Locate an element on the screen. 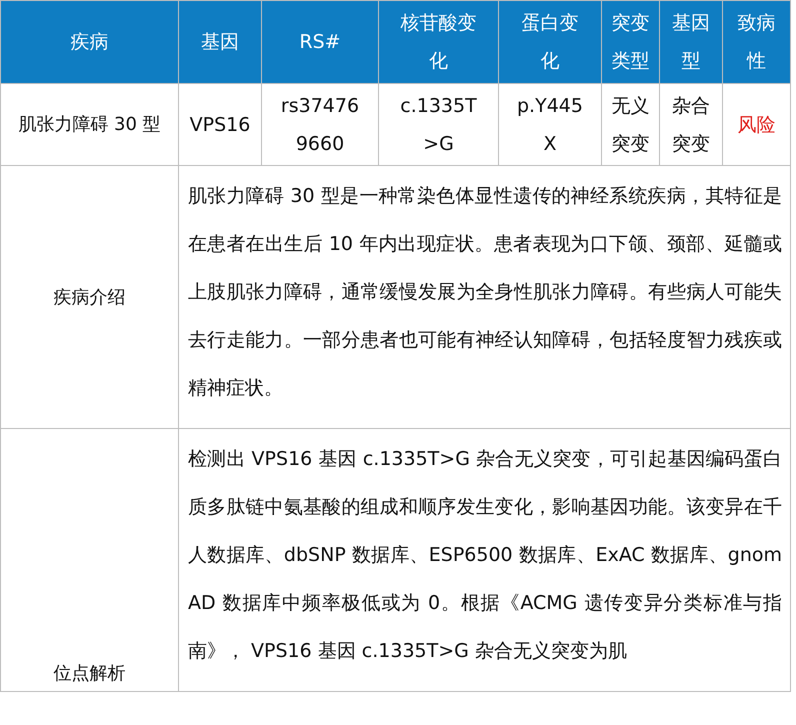  column-header: 蛋白变化 is located at coordinates (550, 42).